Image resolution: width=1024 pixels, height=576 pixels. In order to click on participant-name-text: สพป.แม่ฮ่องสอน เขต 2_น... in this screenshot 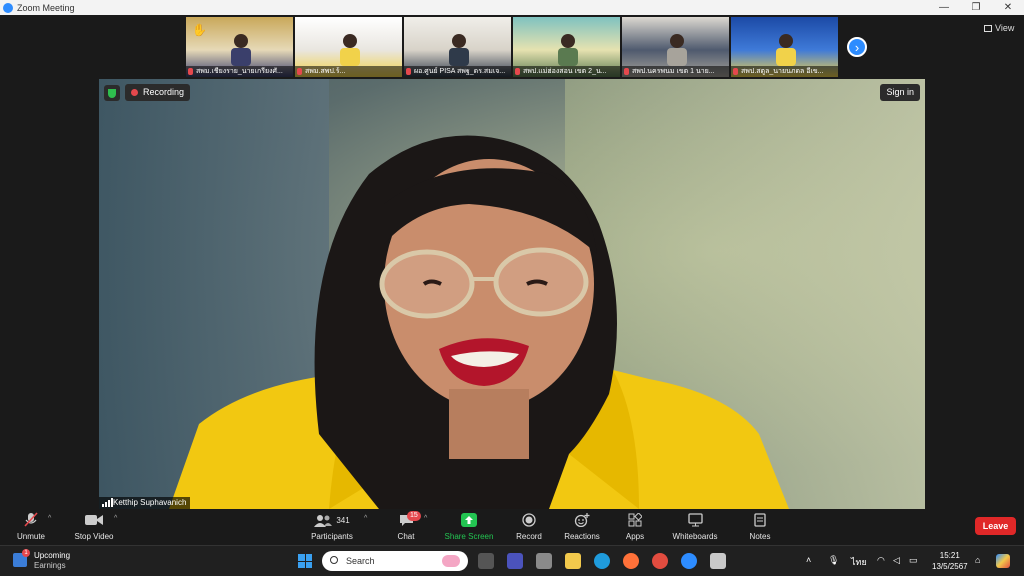, I will do `click(565, 71)`.